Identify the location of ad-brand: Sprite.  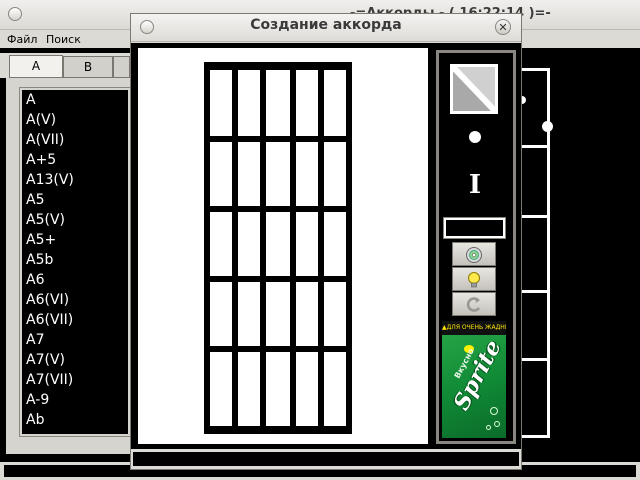
(477, 375).